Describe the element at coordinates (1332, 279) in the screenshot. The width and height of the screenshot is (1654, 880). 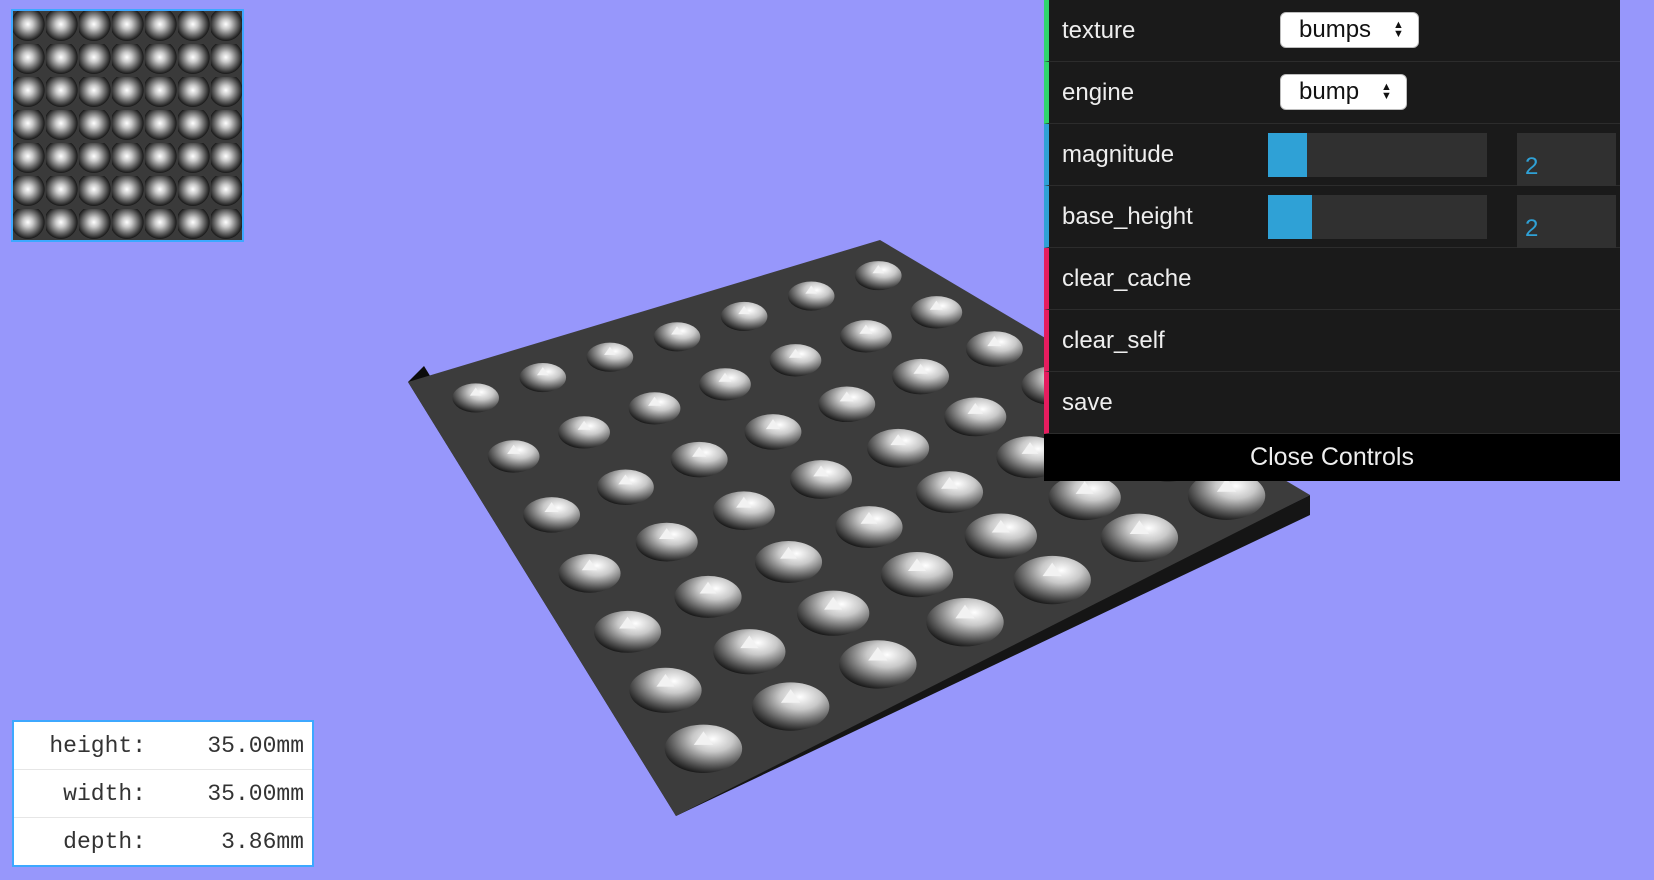
I see `clear-cache-button: clear_cache` at that location.